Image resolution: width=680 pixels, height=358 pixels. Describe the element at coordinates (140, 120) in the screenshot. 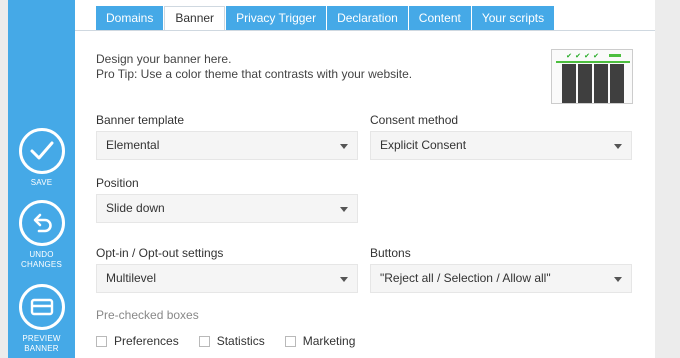

I see `banner-template-label: Banner template` at that location.